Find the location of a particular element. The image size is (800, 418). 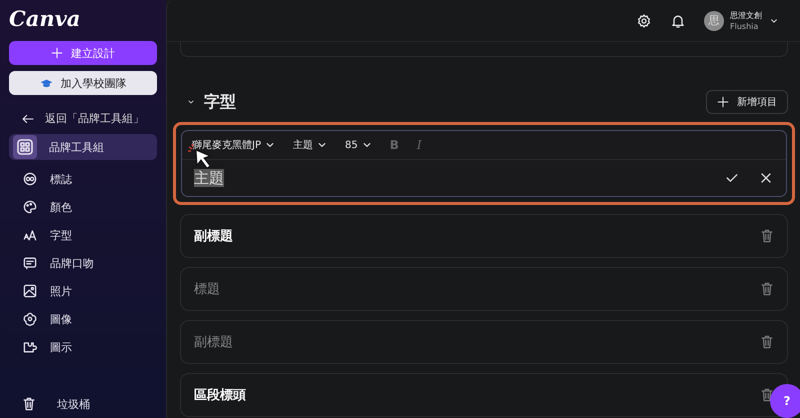

size-dropdown: 85 is located at coordinates (359, 145).